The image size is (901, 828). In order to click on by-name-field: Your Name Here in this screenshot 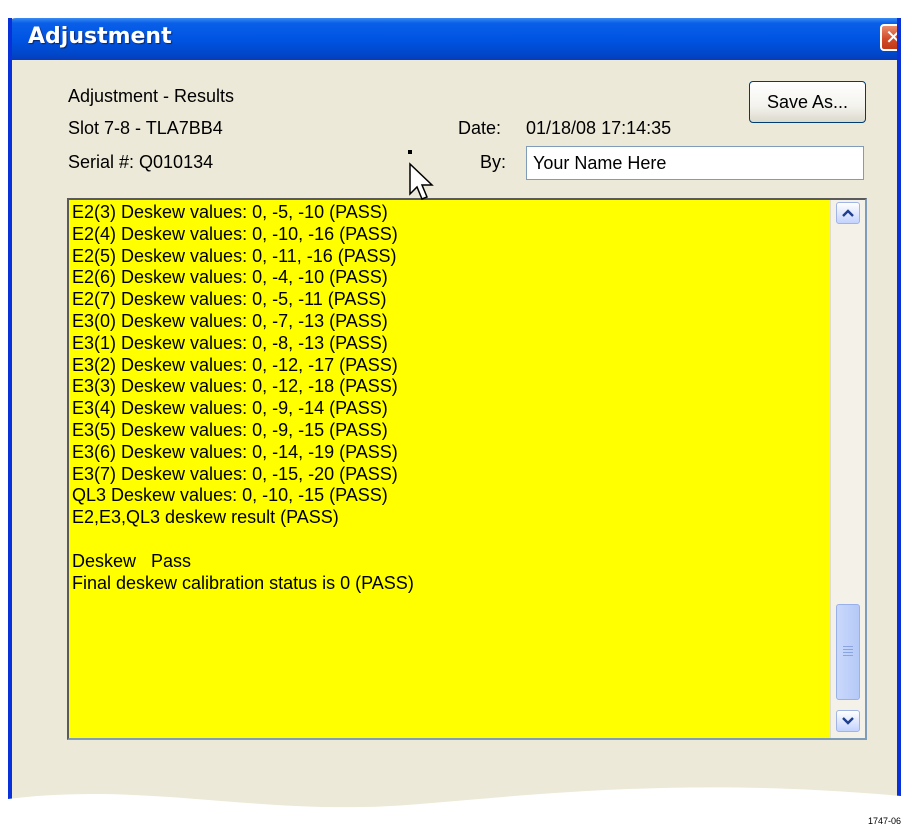, I will do `click(695, 163)`.